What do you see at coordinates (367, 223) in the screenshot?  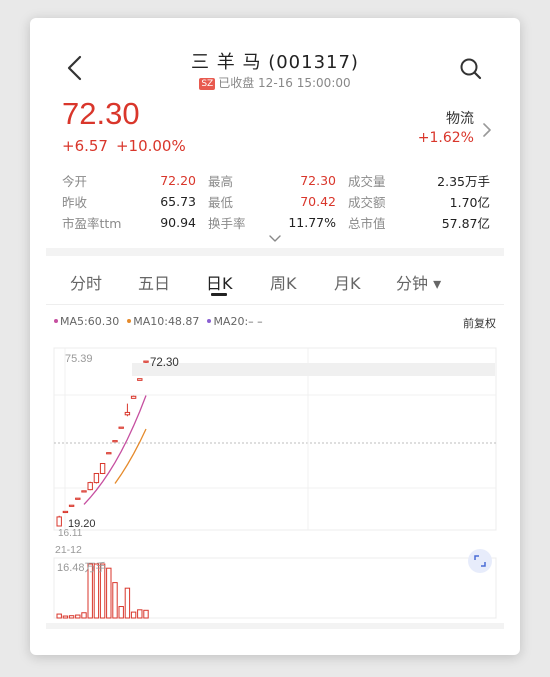 I see `stat-label: 总市值` at bounding box center [367, 223].